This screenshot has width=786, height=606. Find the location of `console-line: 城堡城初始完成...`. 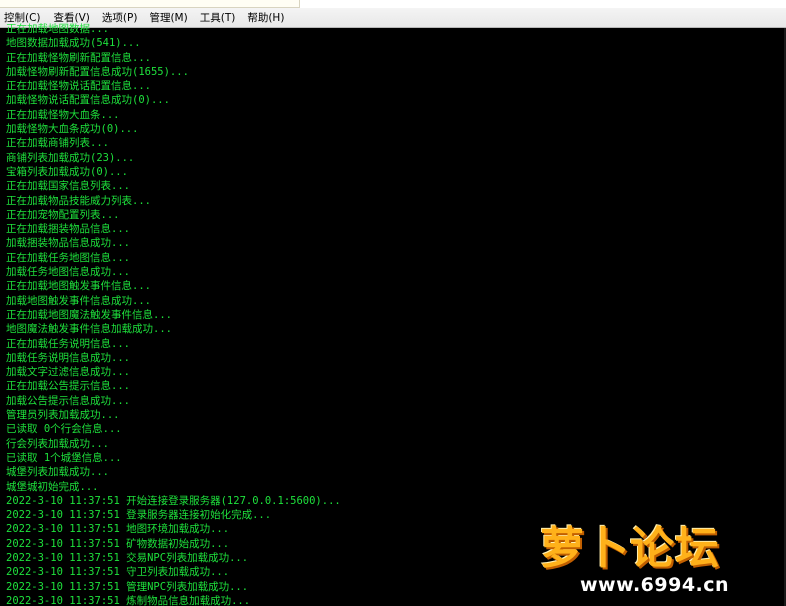

console-line: 城堡城初始完成... is located at coordinates (52, 486).